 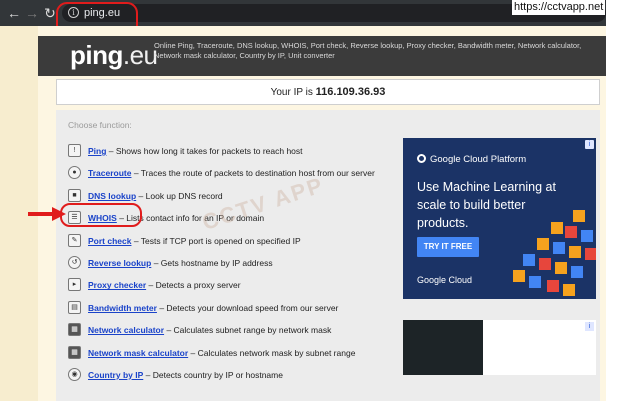 I want to click on country-by-ip-link: Country by IP, so click(x=115, y=375).